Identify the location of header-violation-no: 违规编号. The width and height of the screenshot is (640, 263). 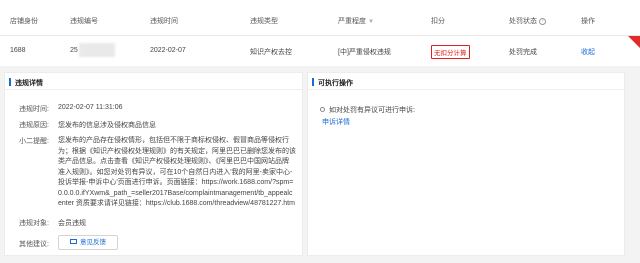
(84, 21).